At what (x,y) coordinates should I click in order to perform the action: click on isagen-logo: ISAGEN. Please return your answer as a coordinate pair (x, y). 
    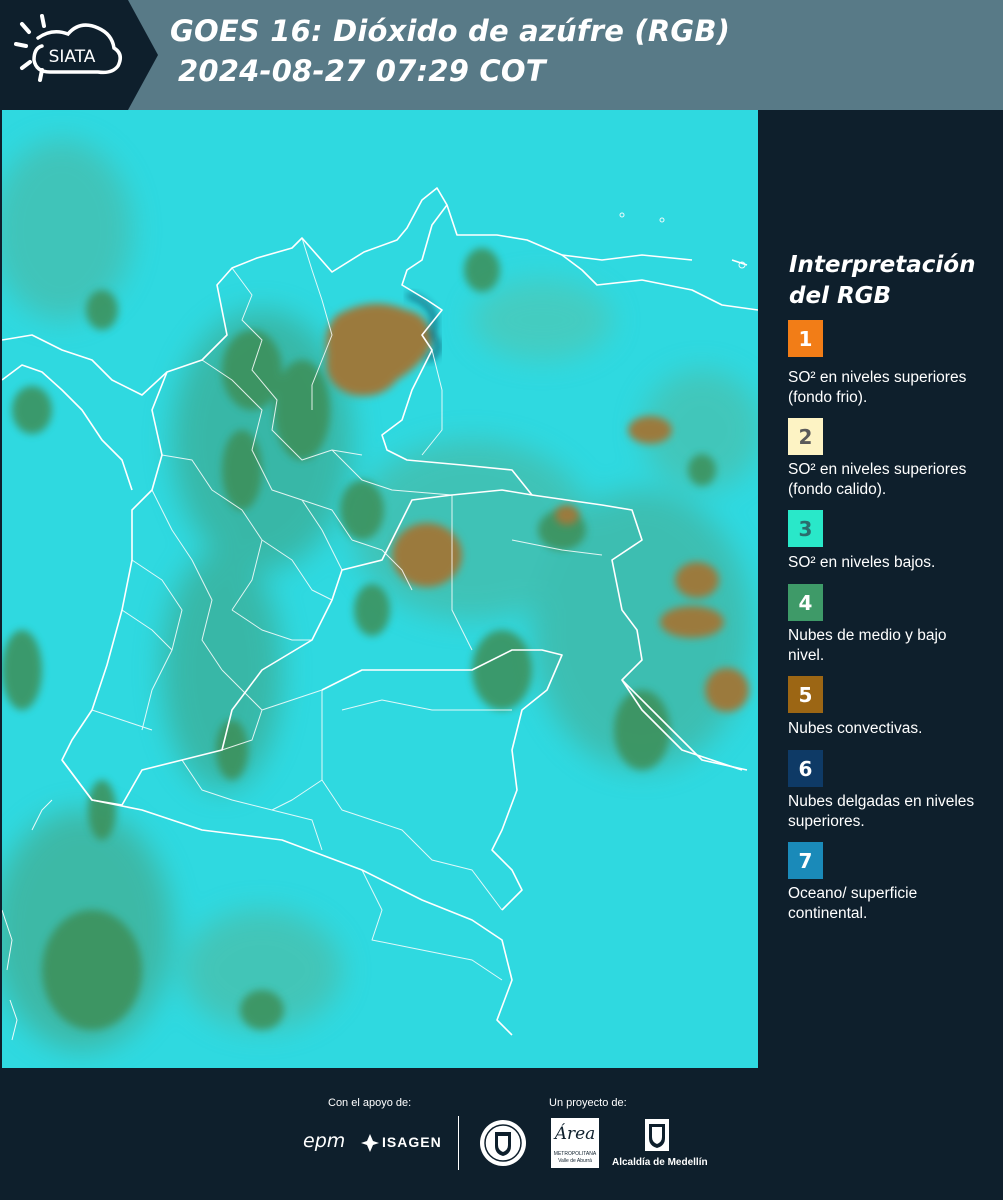
    Looking at the image, I should click on (412, 1142).